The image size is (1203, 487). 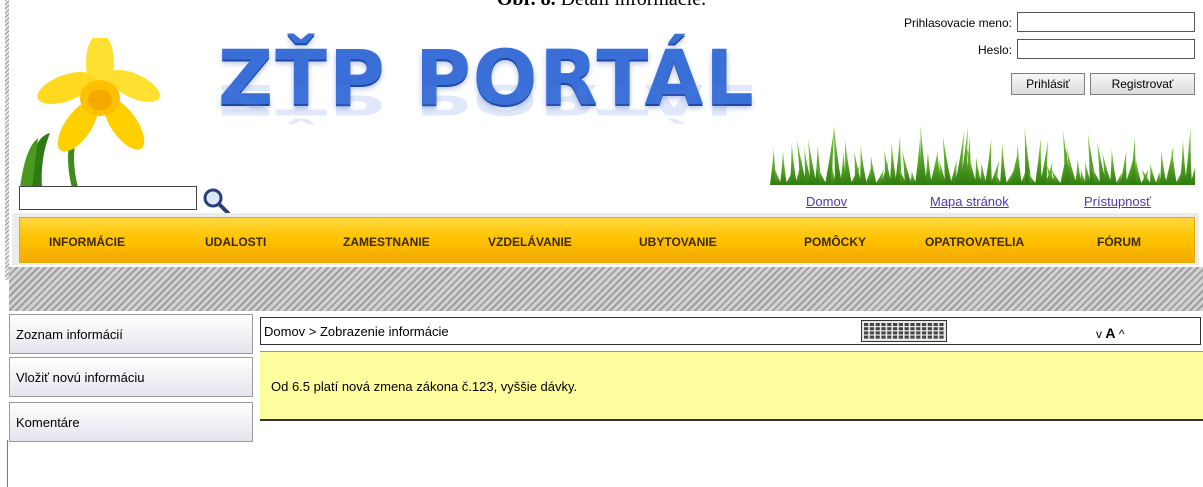 What do you see at coordinates (1119, 242) in the screenshot?
I see `nav-item-forum: FÓRUM` at bounding box center [1119, 242].